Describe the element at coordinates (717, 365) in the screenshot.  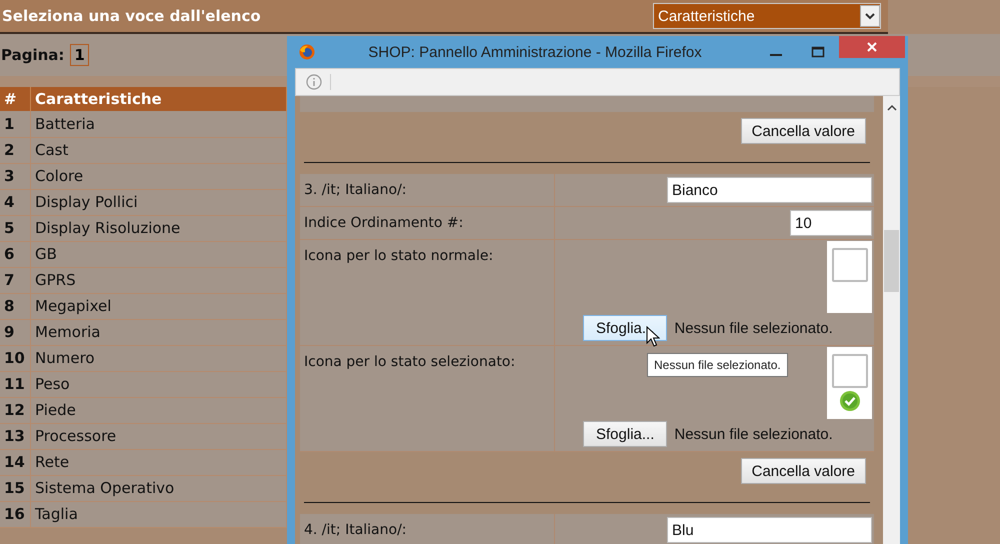
I see `tooltip: Nessun file selezionato.` at that location.